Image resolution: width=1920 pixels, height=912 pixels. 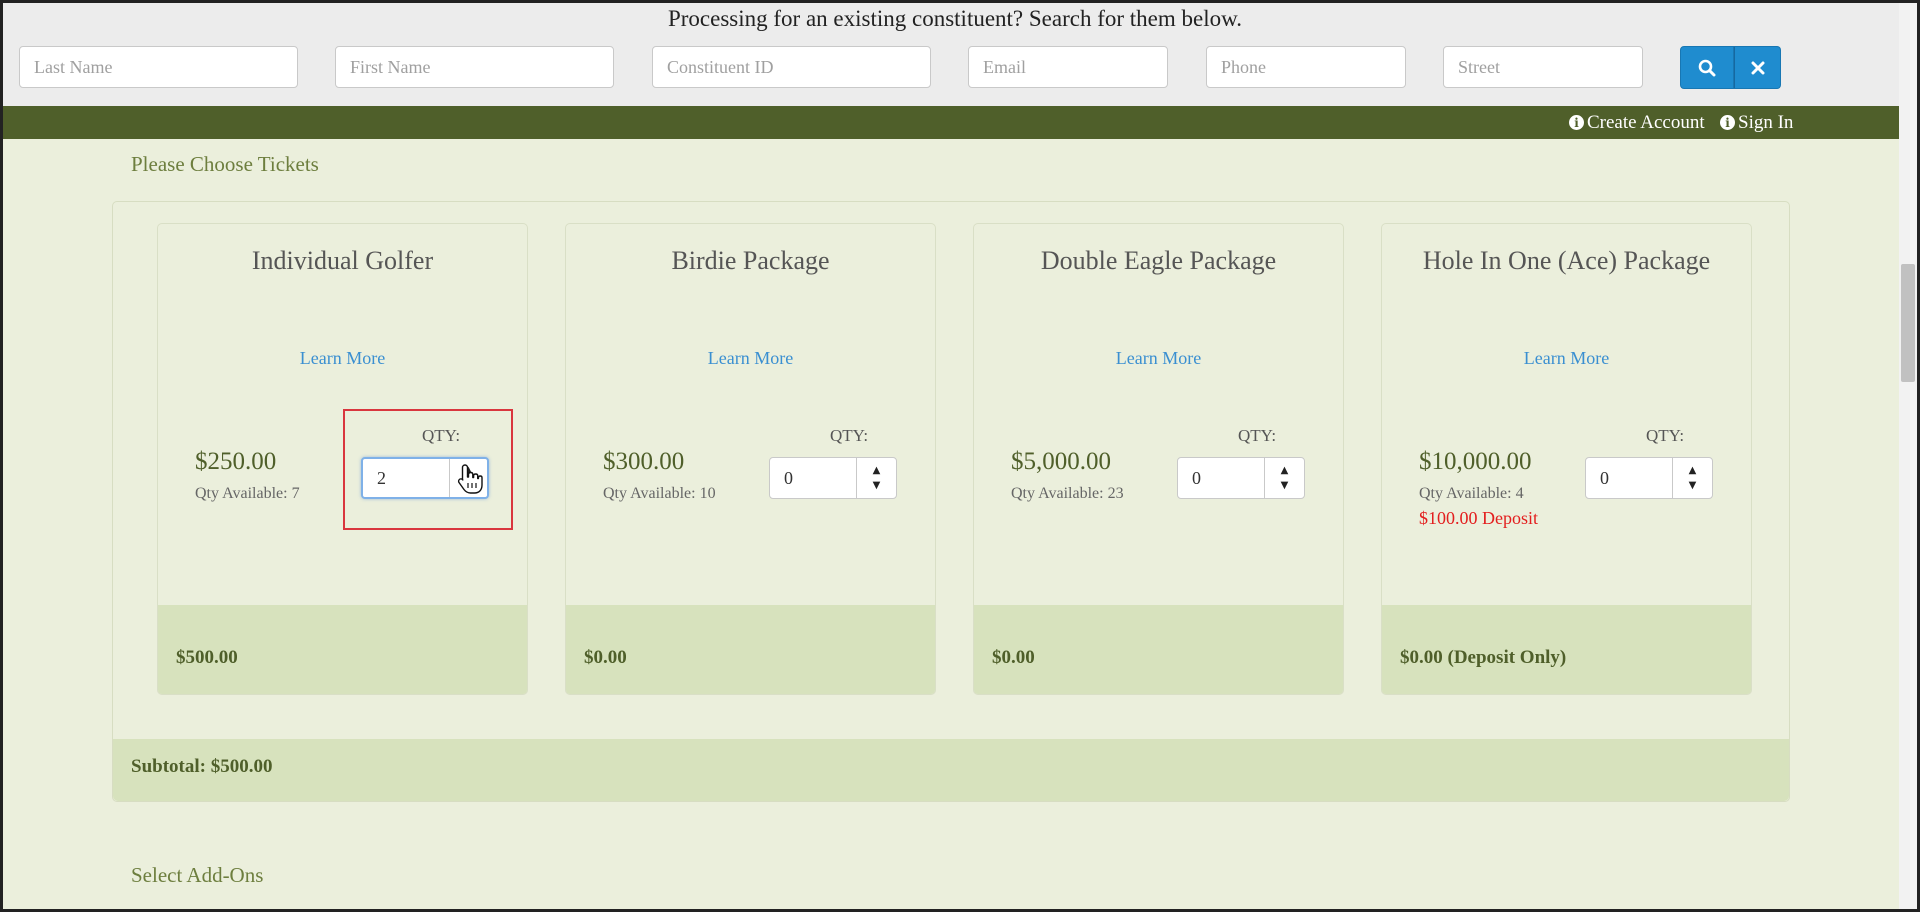 What do you see at coordinates (207, 657) in the screenshot?
I see `ticket-total: $500.00` at bounding box center [207, 657].